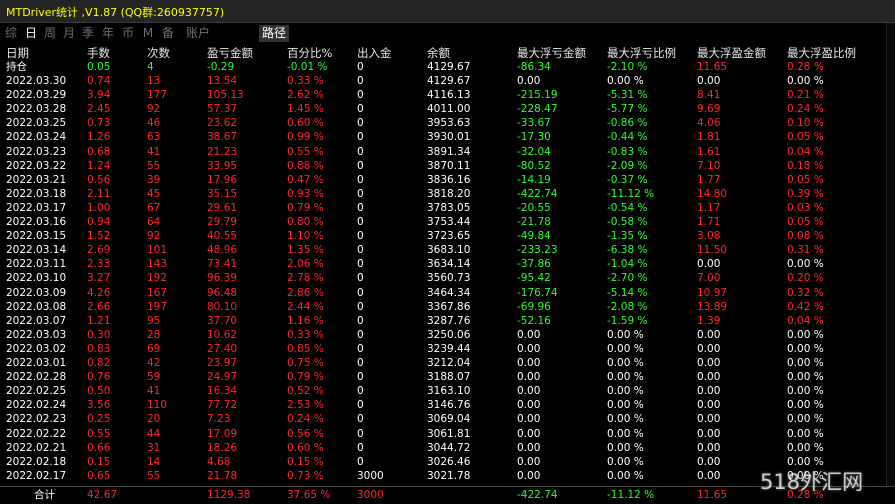 The image size is (895, 504). What do you see at coordinates (69, 33) in the screenshot?
I see `tab-3: 月` at bounding box center [69, 33].